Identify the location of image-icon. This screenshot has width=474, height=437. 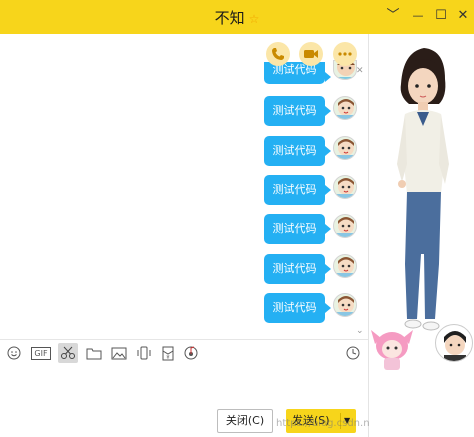
(119, 353).